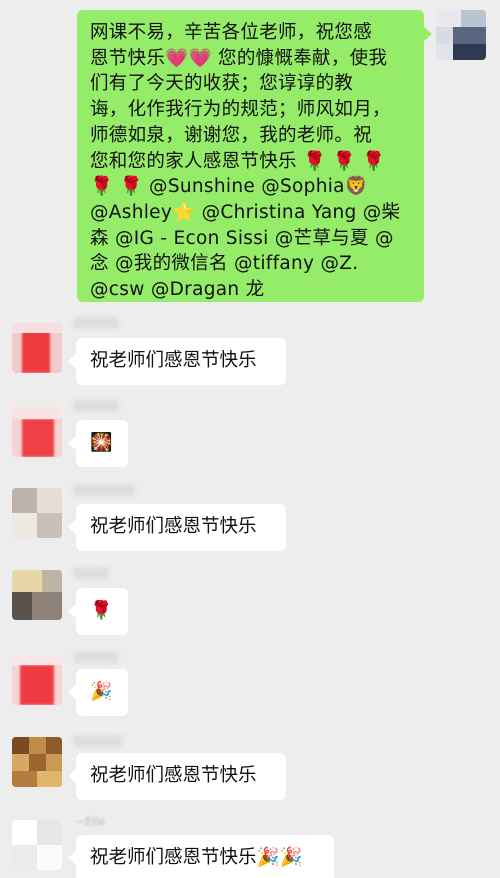 The height and width of the screenshot is (878, 500). What do you see at coordinates (245, 212) in the screenshot?
I see `my-message-line: @Ashley⭐ @Christina Yang @柴` at bounding box center [245, 212].